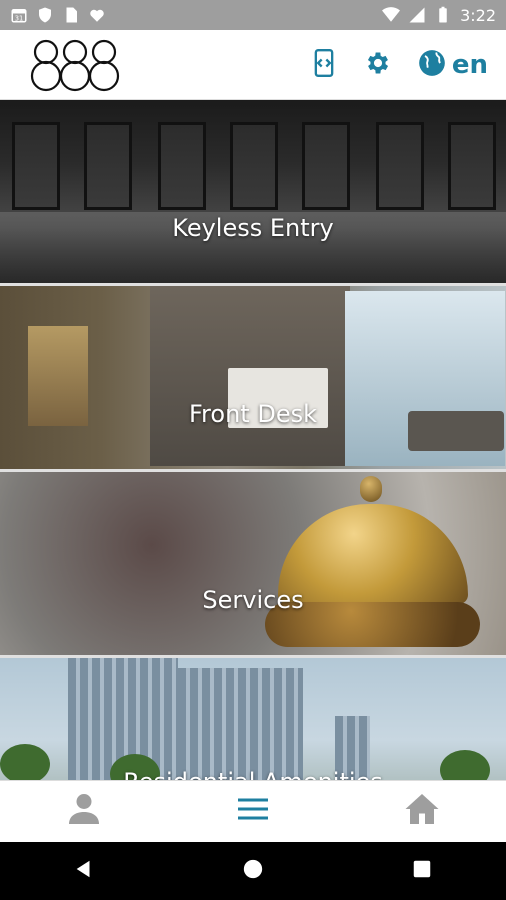 The width and height of the screenshot is (506, 900). What do you see at coordinates (469, 65) in the screenshot?
I see `language-label: en` at bounding box center [469, 65].